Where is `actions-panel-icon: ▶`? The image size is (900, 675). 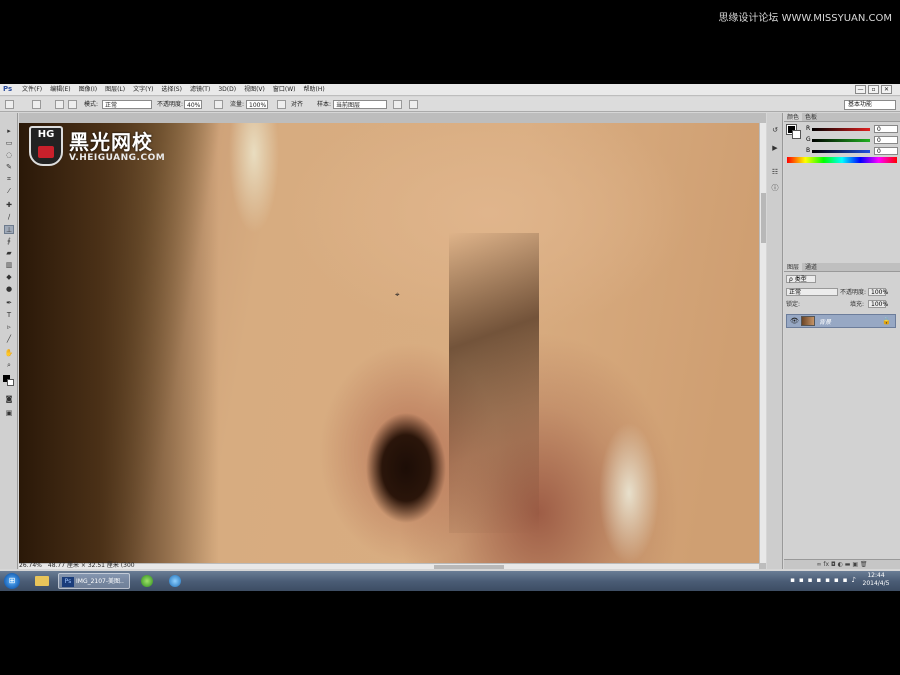
actions-panel-icon: ▶ is located at coordinates (775, 148).